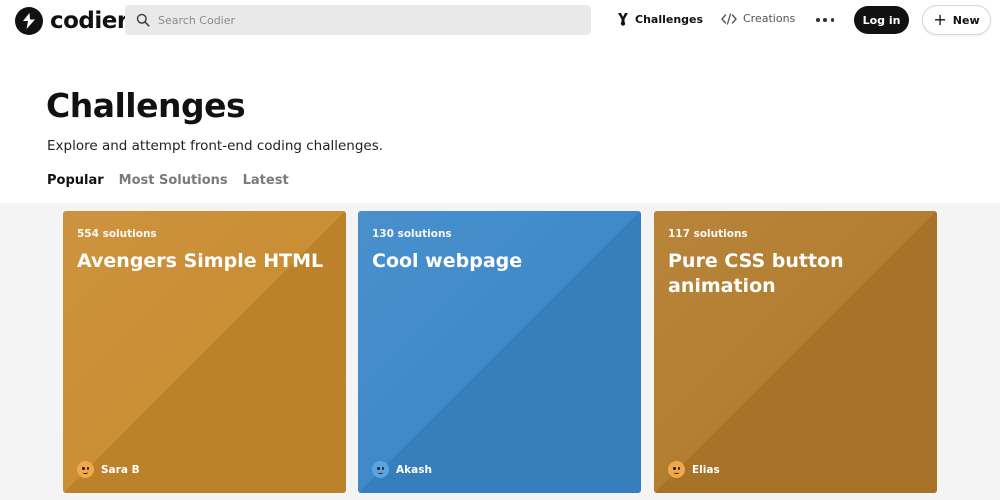  Describe the element at coordinates (89, 21) in the screenshot. I see `logo-text: codier` at that location.